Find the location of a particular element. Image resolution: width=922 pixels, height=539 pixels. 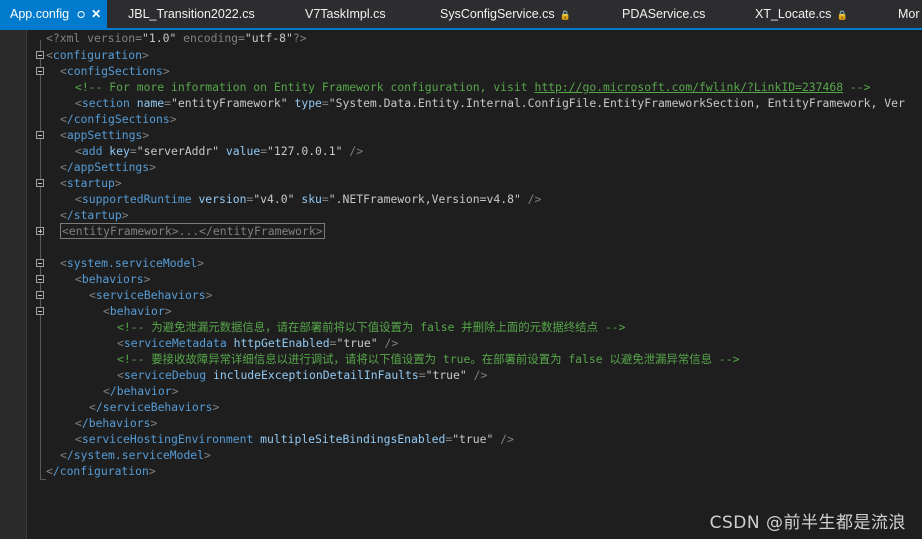

outline-guide is located at coordinates (43, 479).